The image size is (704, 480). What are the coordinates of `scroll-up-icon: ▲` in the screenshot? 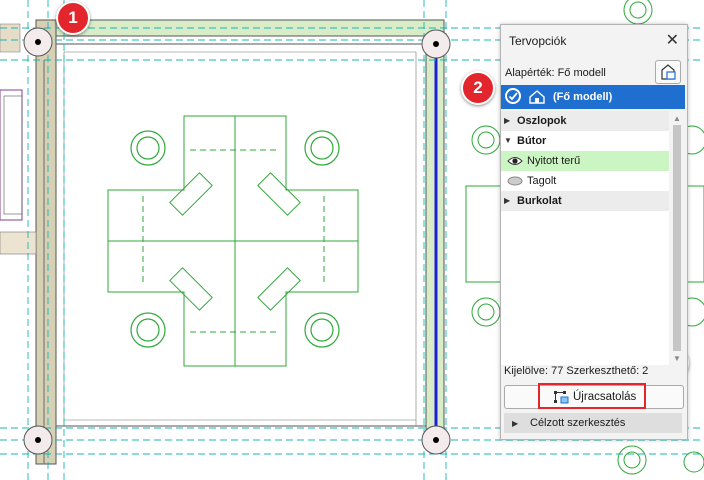 It's located at (677, 118).